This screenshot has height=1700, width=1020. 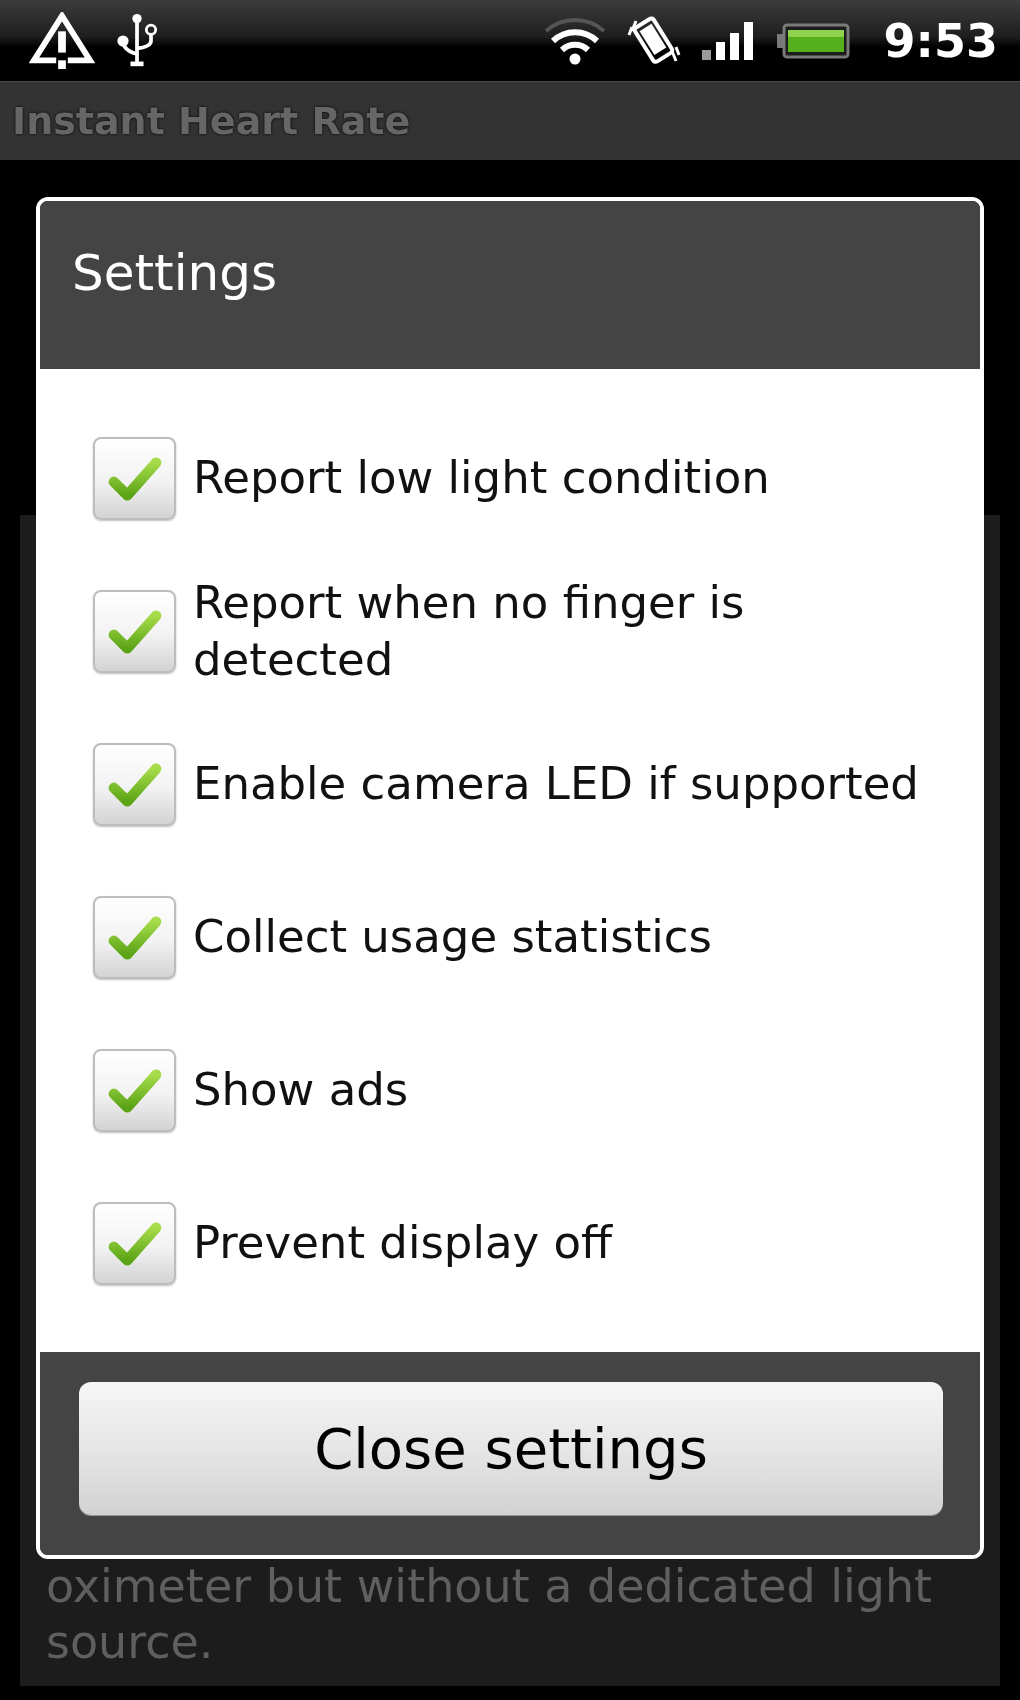 What do you see at coordinates (402, 1243) in the screenshot?
I see `option-label: Prevent display off` at bounding box center [402, 1243].